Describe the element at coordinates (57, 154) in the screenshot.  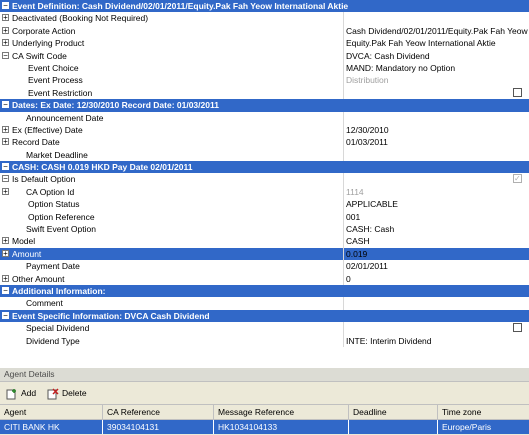
I see `field-label: Market Deadline` at that location.